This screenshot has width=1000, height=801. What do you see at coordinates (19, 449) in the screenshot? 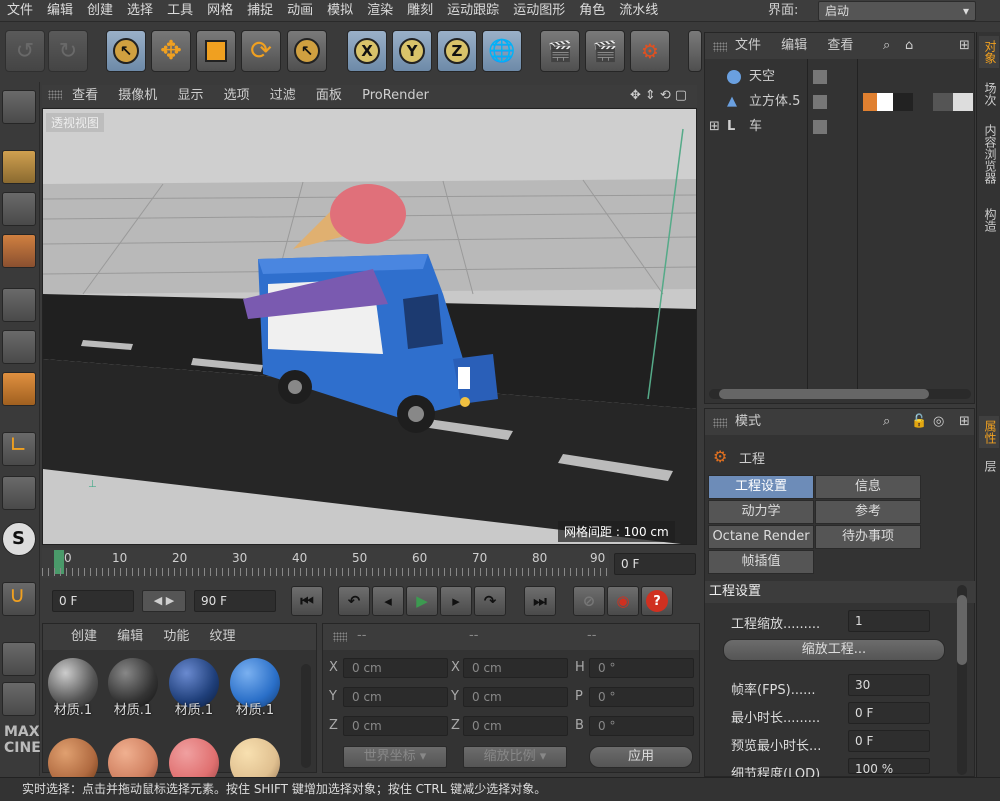
I see `enable-axis-button: ∟` at bounding box center [19, 449].